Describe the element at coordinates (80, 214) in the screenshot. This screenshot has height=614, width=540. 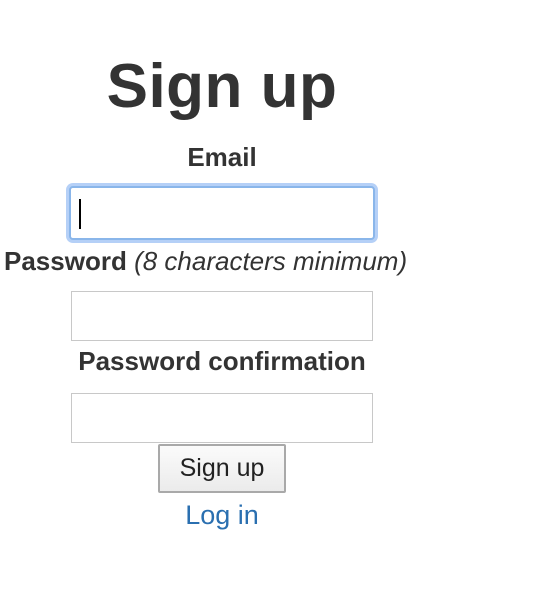
I see `text-caret` at that location.